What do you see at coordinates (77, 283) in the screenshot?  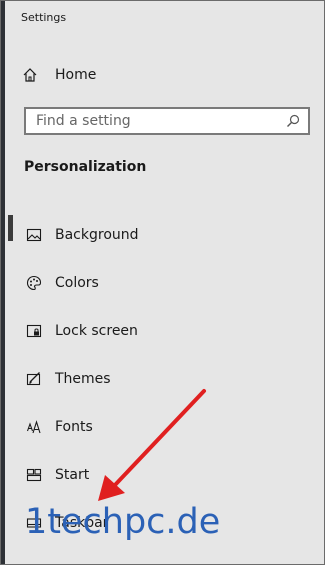 I see `nav-item-label: Colors` at bounding box center [77, 283].